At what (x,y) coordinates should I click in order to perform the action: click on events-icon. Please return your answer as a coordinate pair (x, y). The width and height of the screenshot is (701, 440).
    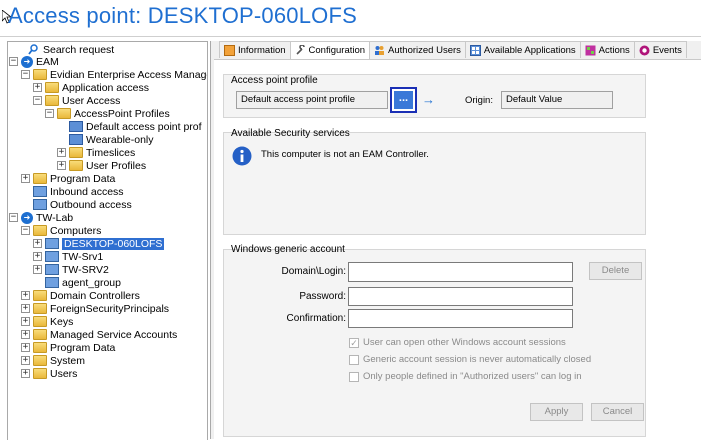
    Looking at the image, I should click on (644, 50).